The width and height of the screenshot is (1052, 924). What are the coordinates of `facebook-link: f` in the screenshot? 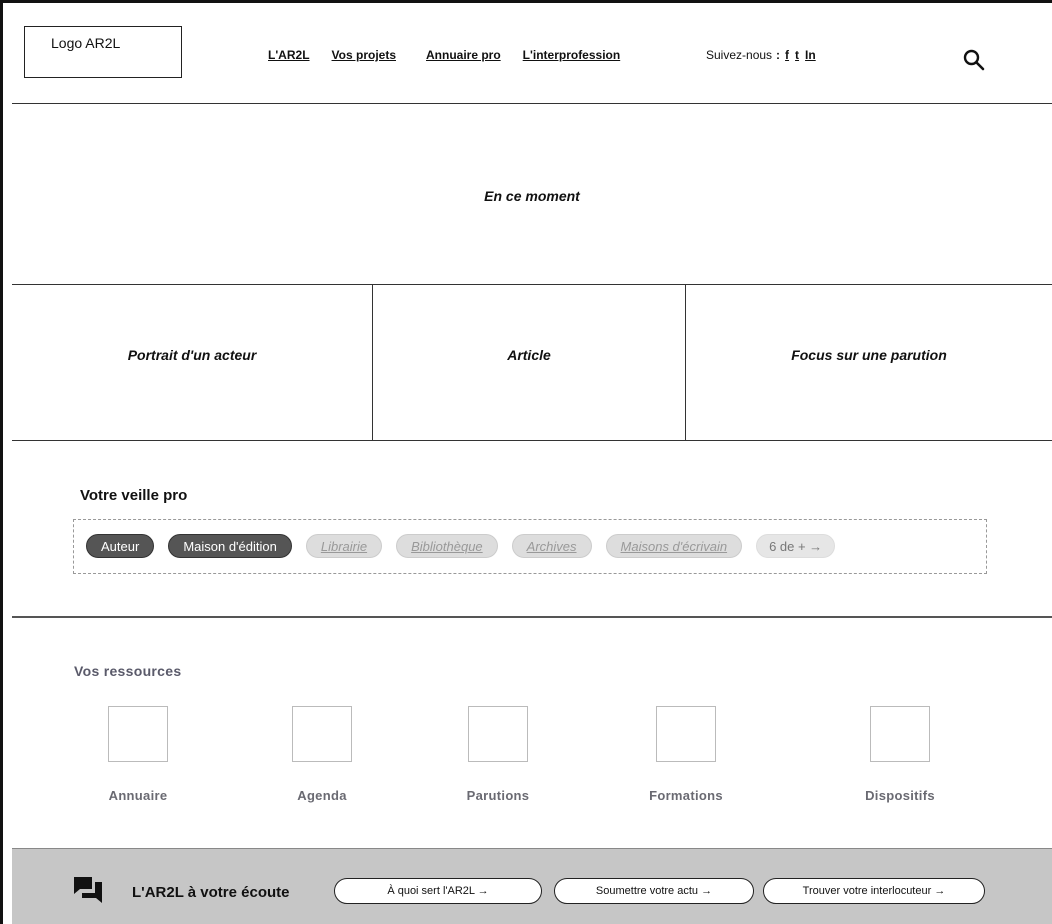 It's located at (787, 55).